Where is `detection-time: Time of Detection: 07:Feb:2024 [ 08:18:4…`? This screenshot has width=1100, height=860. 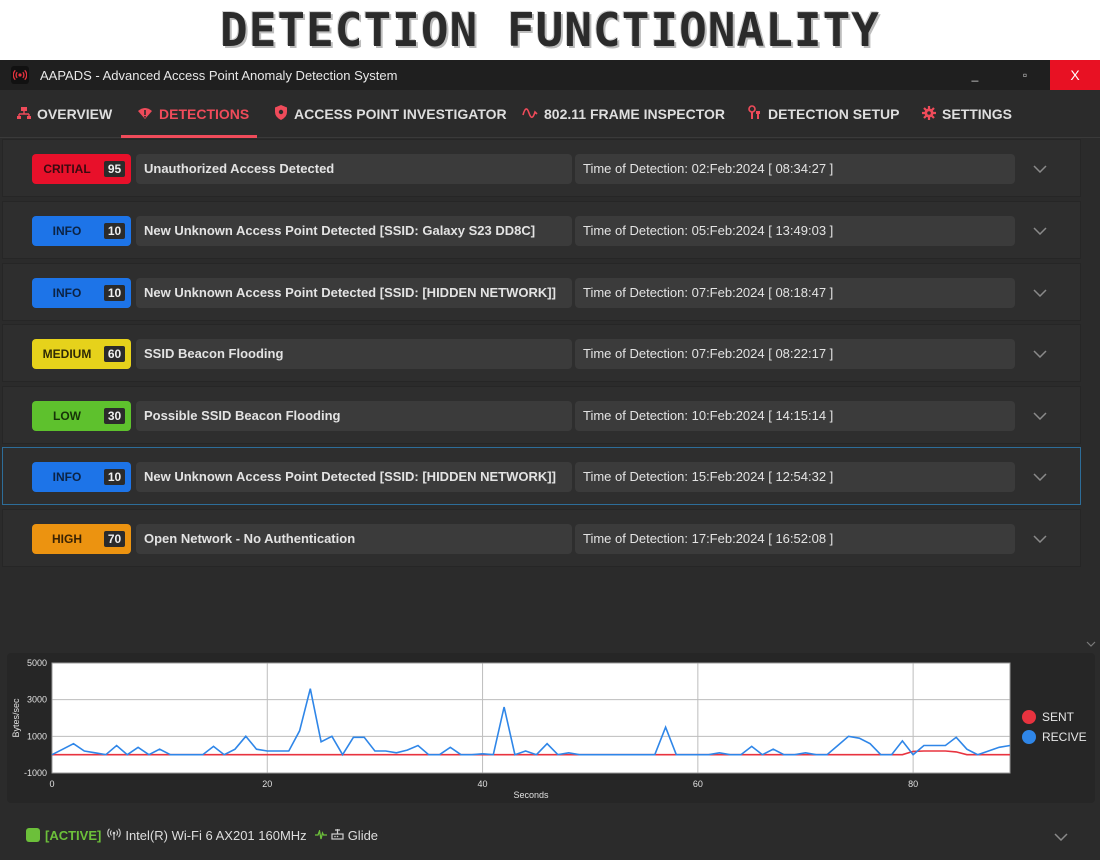 detection-time: Time of Detection: 07:Feb:2024 [ 08:18:4… is located at coordinates (795, 293).